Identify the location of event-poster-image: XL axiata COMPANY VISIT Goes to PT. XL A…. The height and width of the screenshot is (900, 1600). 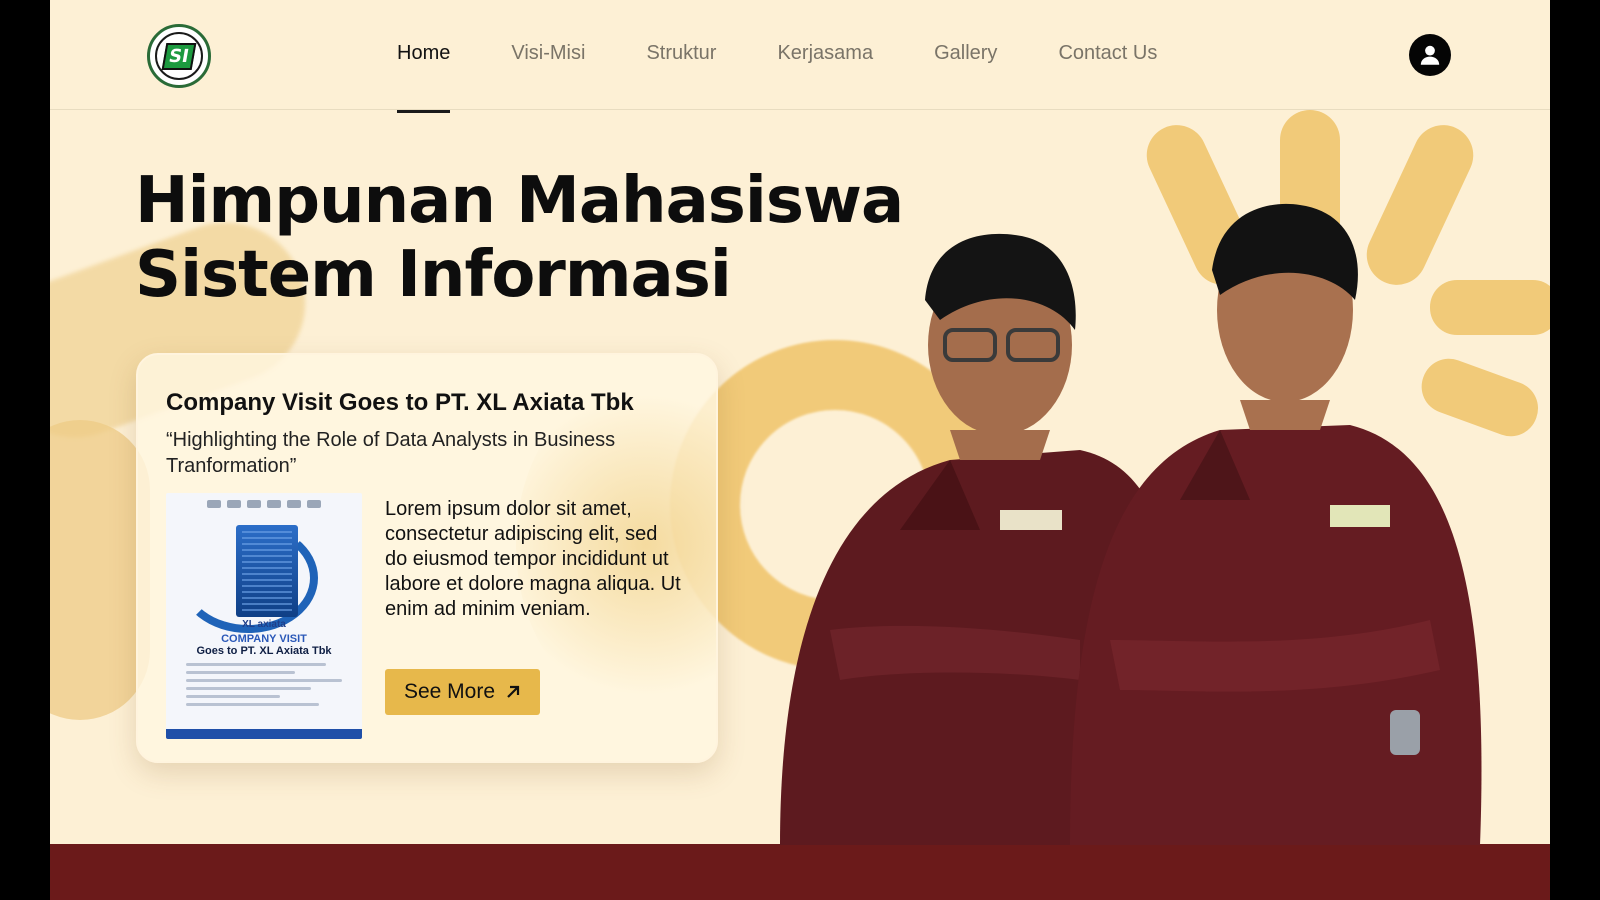
(264, 616).